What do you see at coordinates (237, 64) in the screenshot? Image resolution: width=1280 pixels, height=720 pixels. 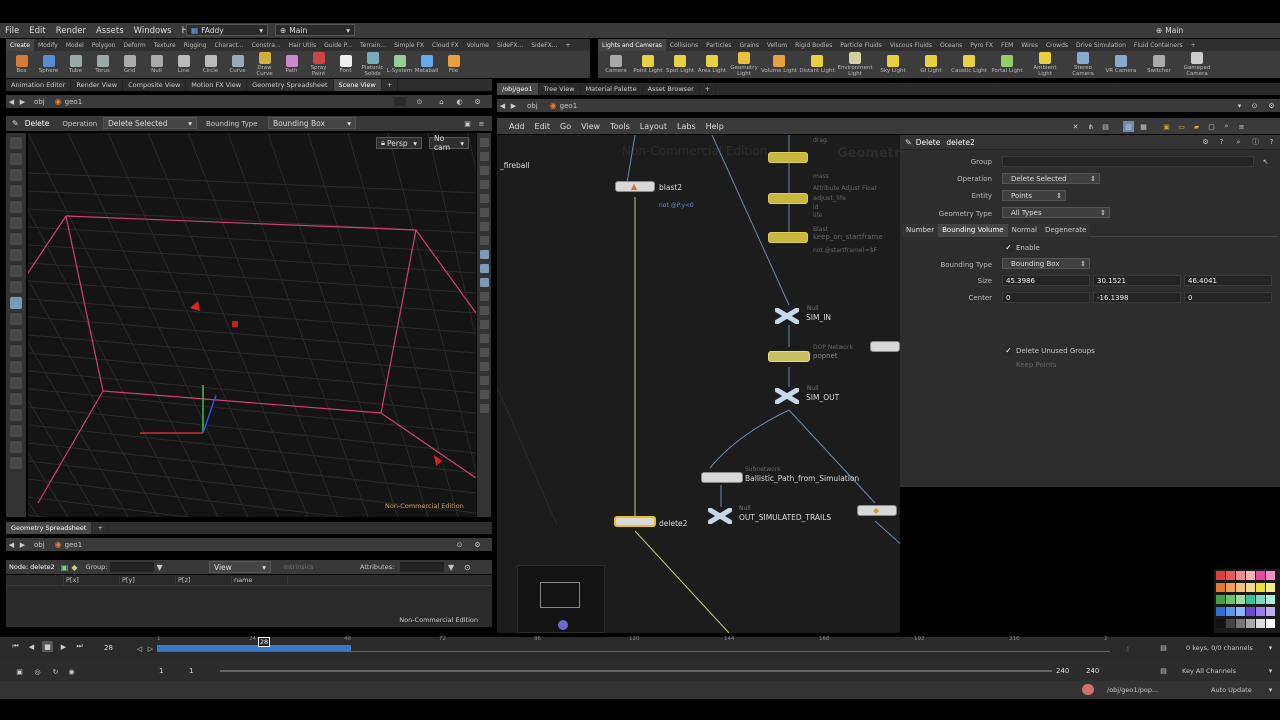 I see `shelf-tool-curve: Curve` at bounding box center [237, 64].